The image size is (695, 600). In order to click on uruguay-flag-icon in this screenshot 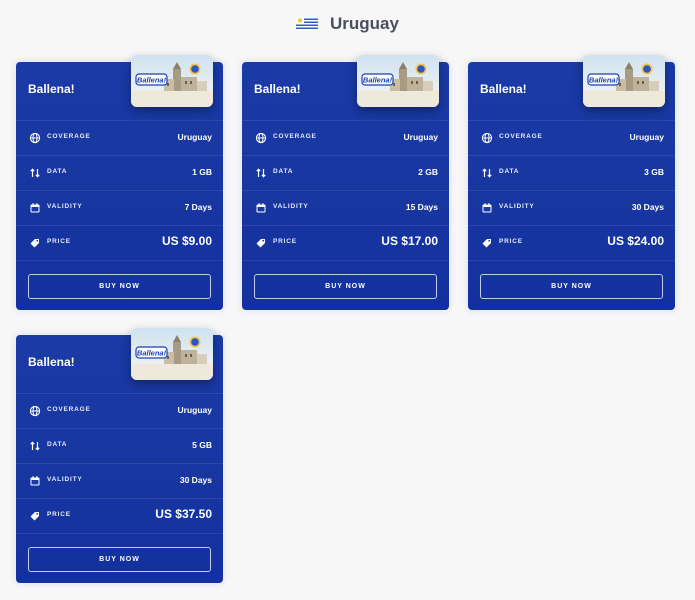, I will do `click(307, 24)`.